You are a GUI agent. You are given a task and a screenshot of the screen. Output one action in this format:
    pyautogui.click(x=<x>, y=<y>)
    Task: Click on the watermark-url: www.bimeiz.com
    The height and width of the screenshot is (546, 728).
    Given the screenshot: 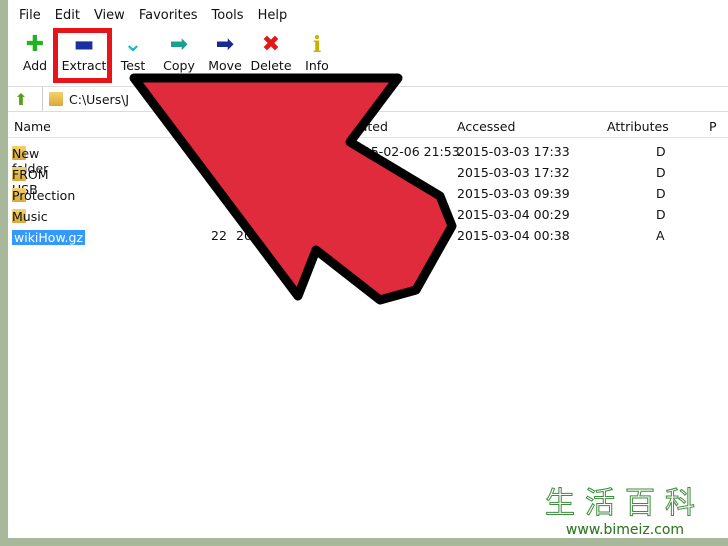 What is the action you would take?
    pyautogui.click(x=625, y=530)
    